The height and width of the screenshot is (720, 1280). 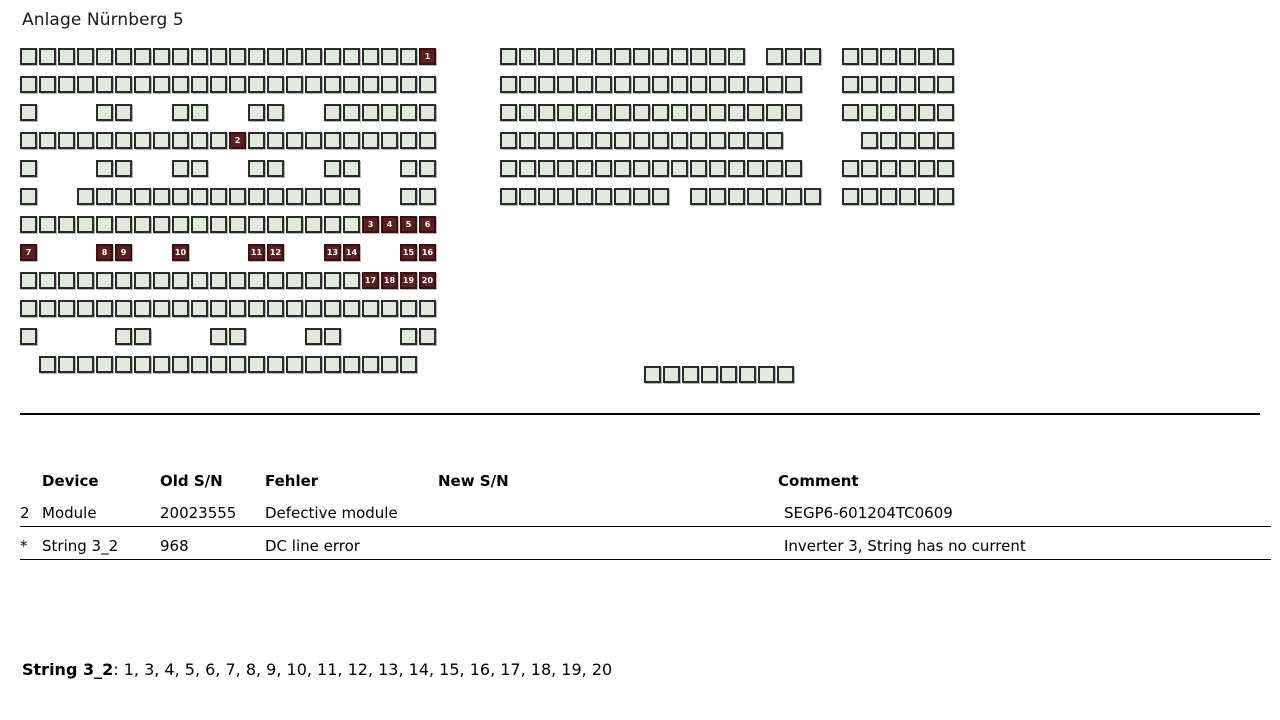 I want to click on module-cell-fault: 8, so click(x=104, y=252).